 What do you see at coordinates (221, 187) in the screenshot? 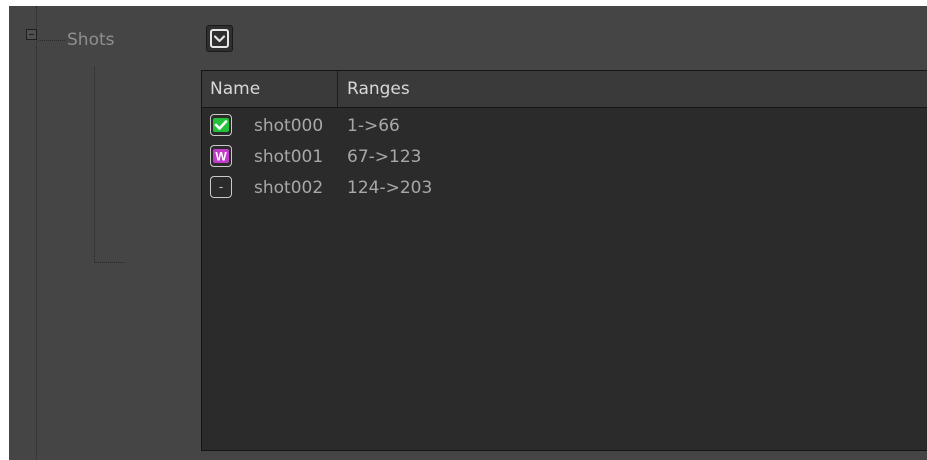
I see `empty-status-icon: -` at bounding box center [221, 187].